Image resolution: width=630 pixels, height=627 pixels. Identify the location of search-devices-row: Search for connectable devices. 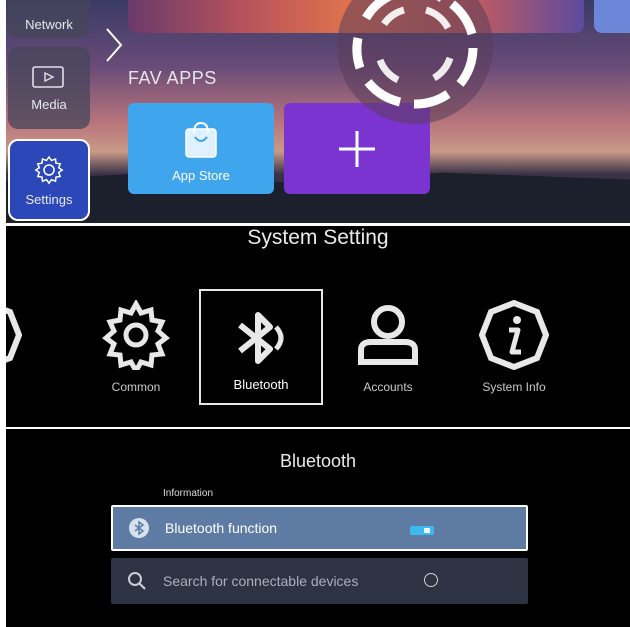
(319, 581).